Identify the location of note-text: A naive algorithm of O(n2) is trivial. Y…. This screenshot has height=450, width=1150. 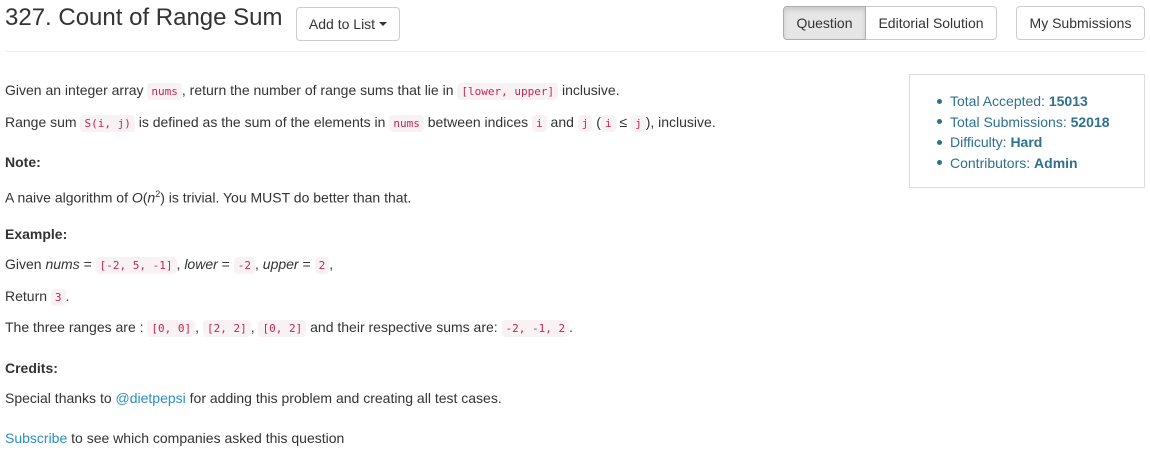
(208, 196).